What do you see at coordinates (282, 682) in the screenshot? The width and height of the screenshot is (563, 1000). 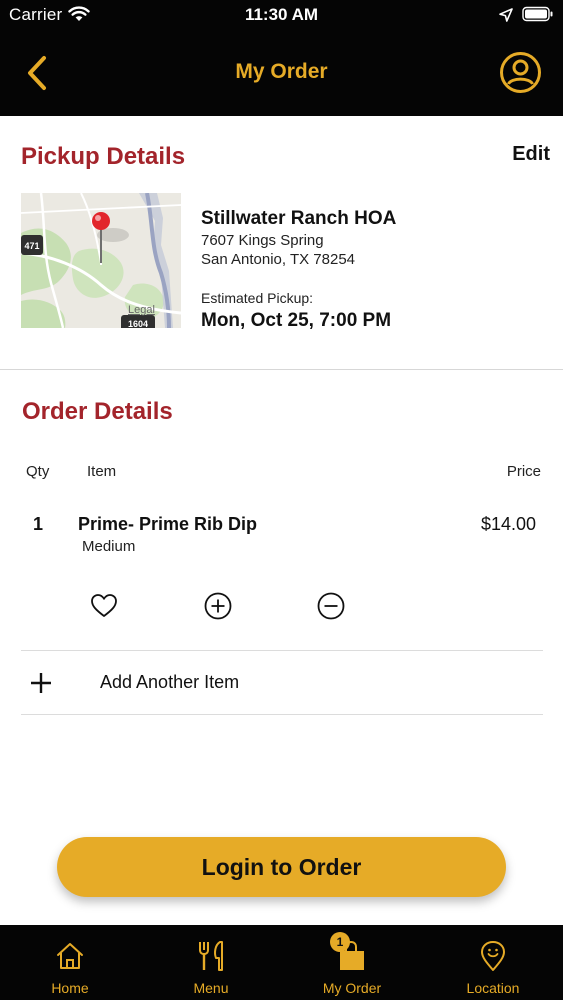 I see `add-another-item-button: Add Another Item` at bounding box center [282, 682].